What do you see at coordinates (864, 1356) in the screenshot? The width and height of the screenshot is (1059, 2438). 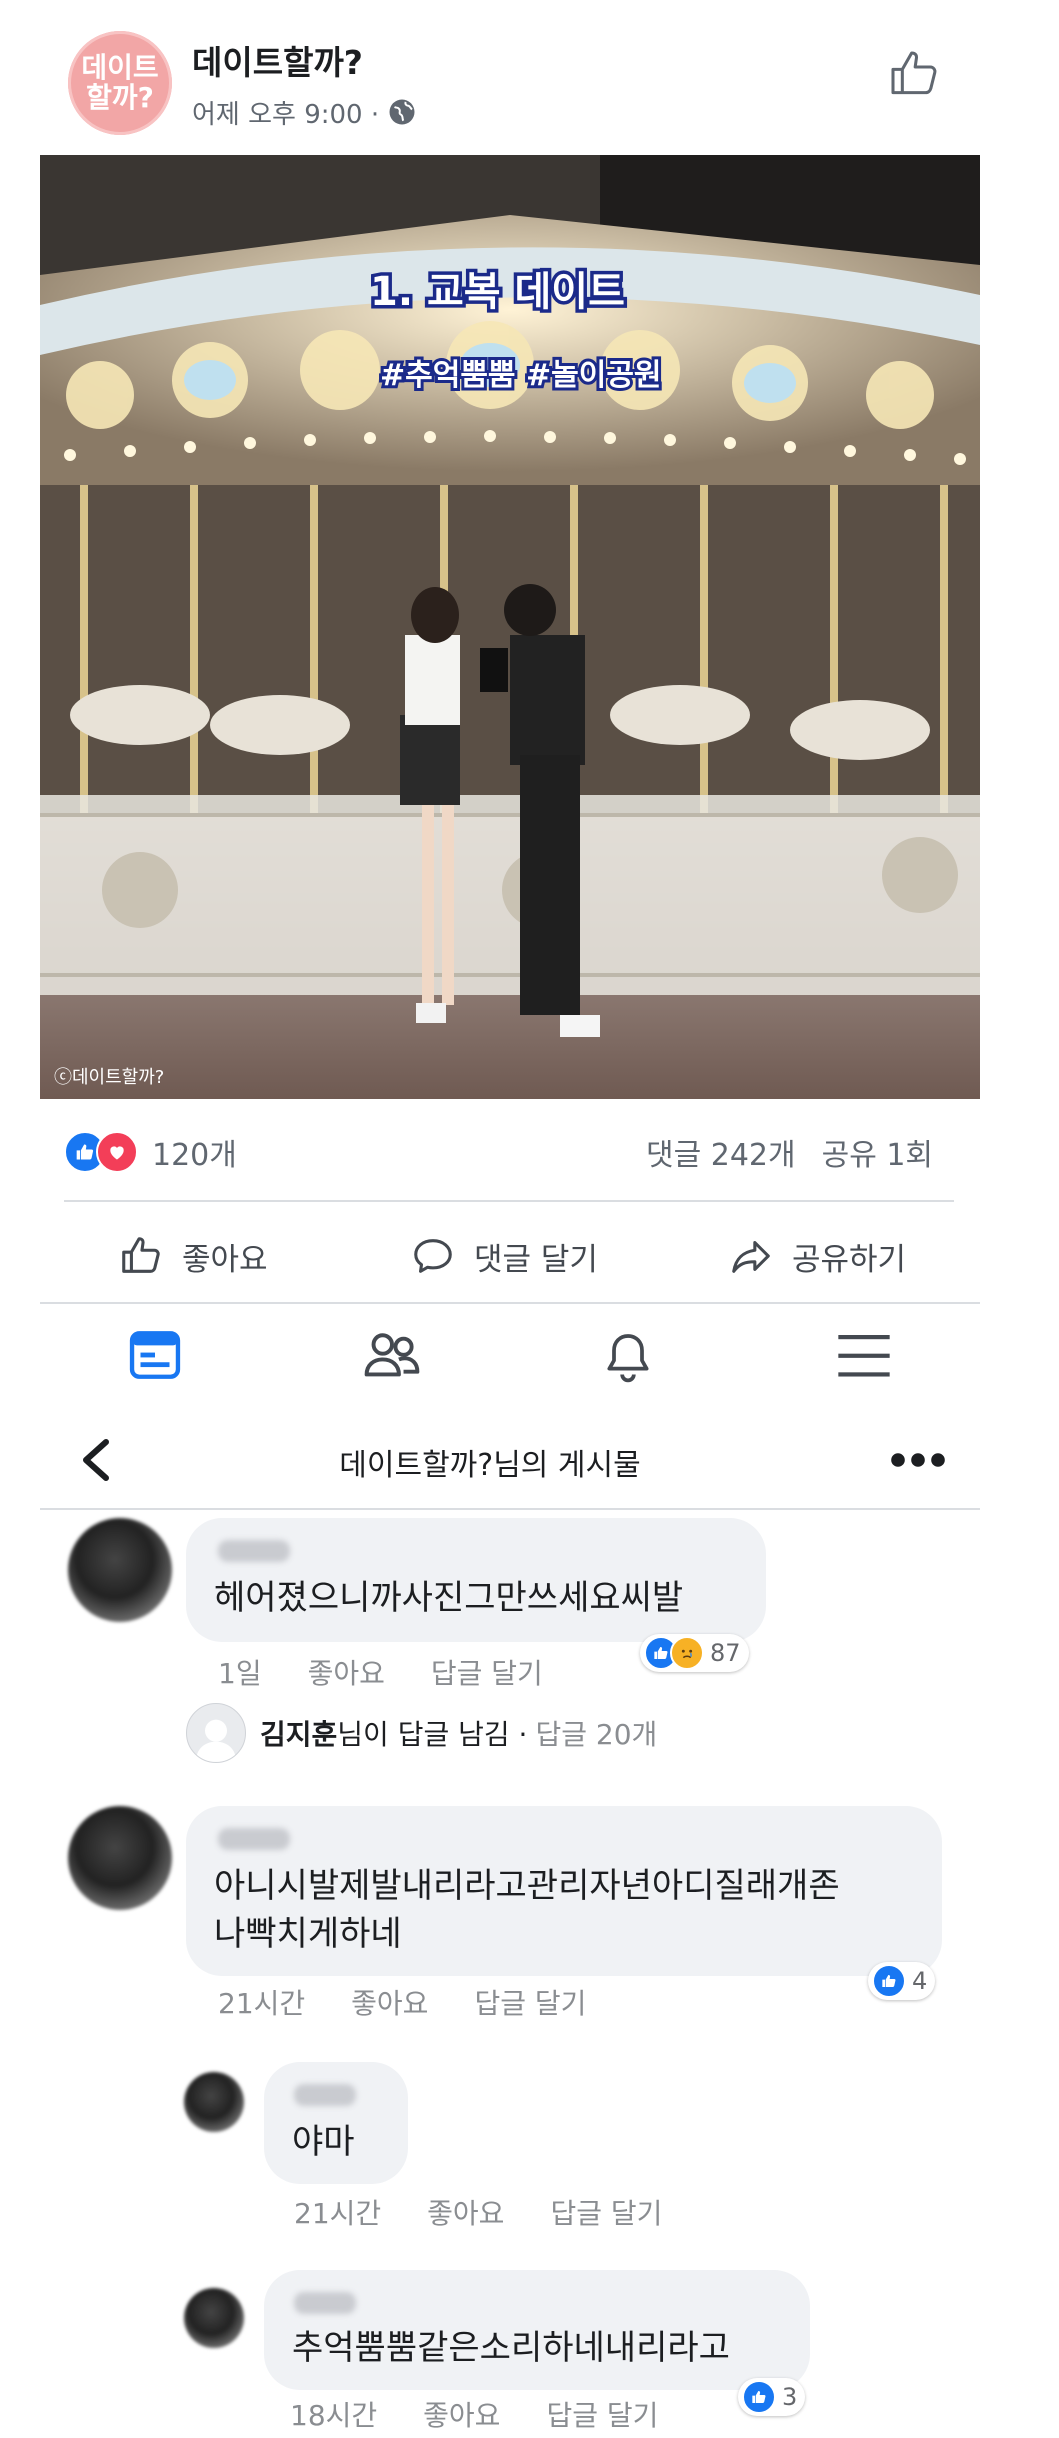 I see `menu-icon` at bounding box center [864, 1356].